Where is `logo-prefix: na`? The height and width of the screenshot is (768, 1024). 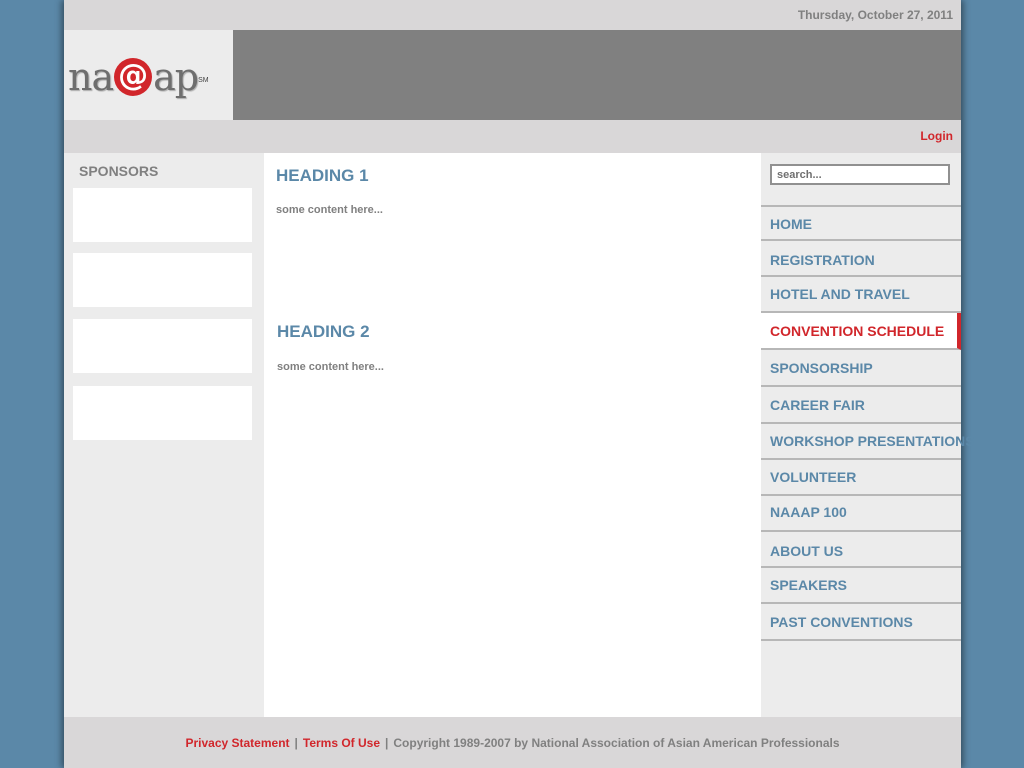
logo-prefix: na is located at coordinates (91, 77).